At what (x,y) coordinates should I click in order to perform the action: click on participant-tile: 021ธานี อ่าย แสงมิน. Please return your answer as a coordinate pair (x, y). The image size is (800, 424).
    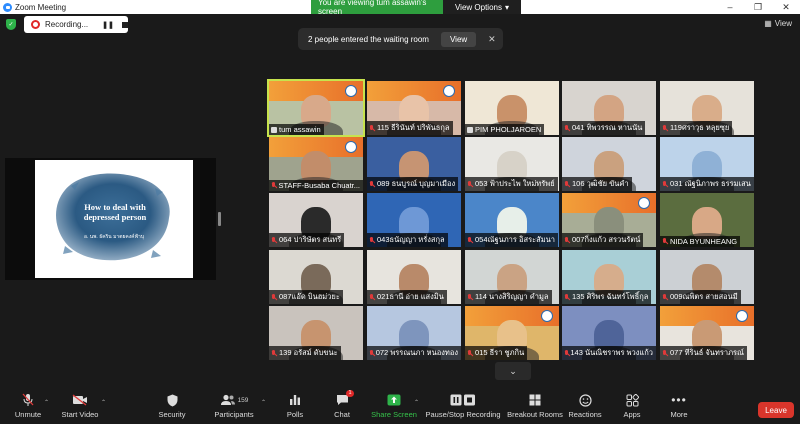
    Looking at the image, I should click on (414, 277).